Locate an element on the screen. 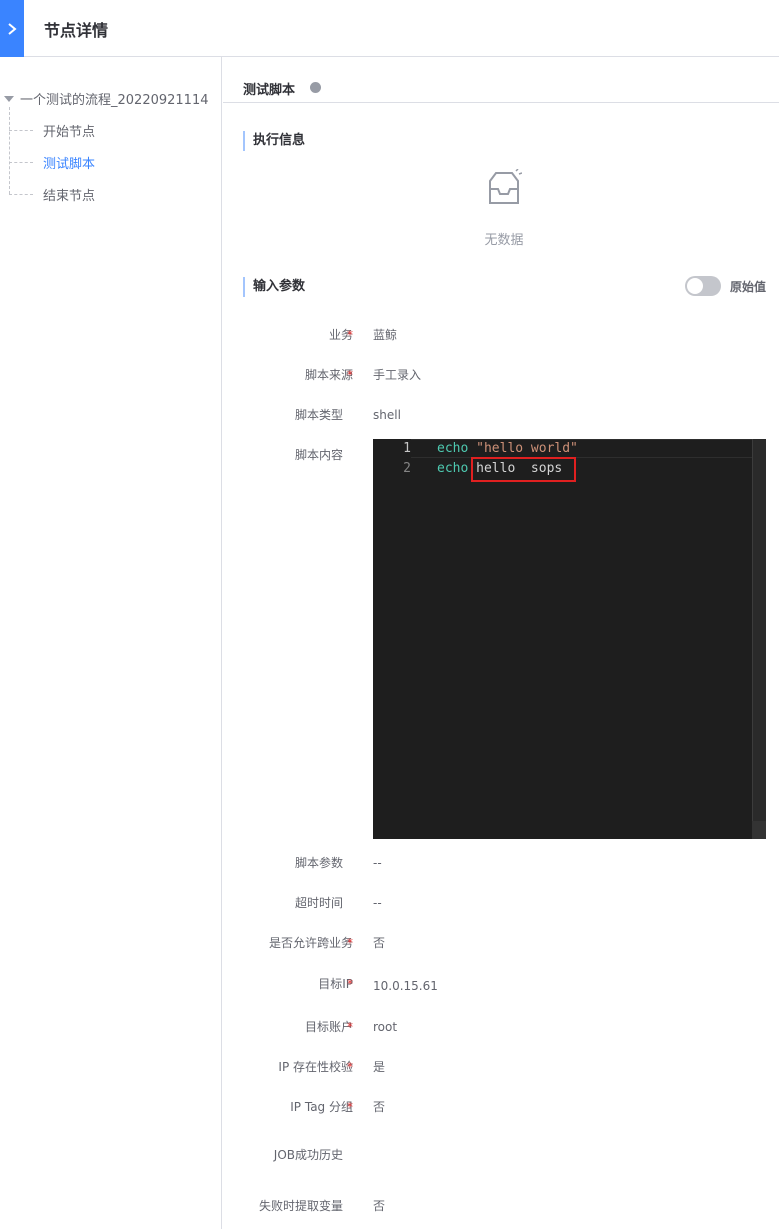 Image resolution: width=779 pixels, height=1229 pixels. status-dot-icon is located at coordinates (315, 87).